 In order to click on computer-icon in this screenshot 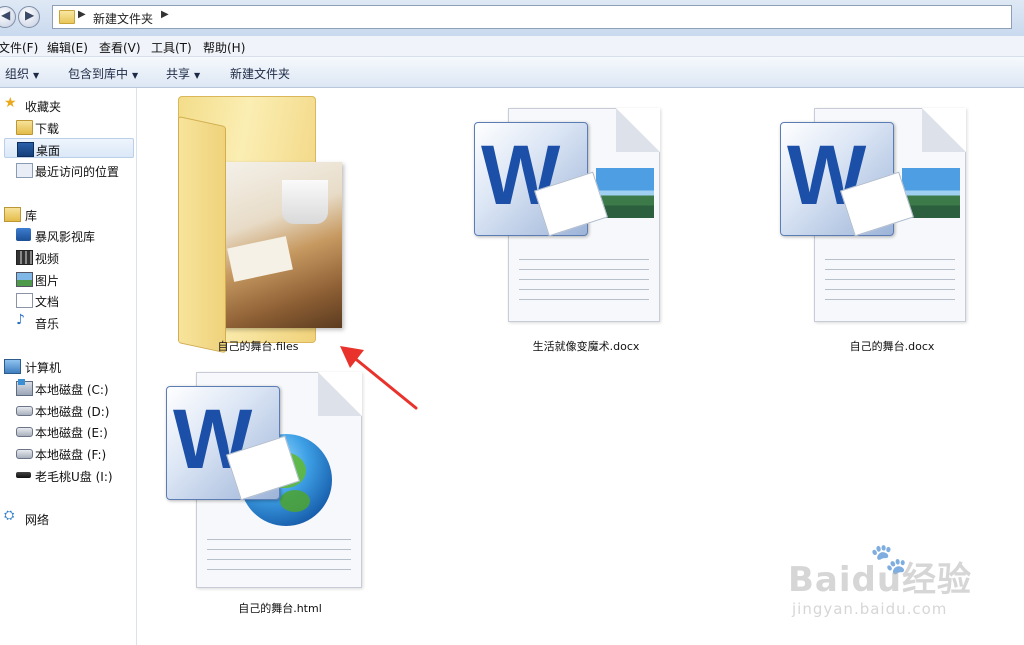, I will do `click(12, 366)`.